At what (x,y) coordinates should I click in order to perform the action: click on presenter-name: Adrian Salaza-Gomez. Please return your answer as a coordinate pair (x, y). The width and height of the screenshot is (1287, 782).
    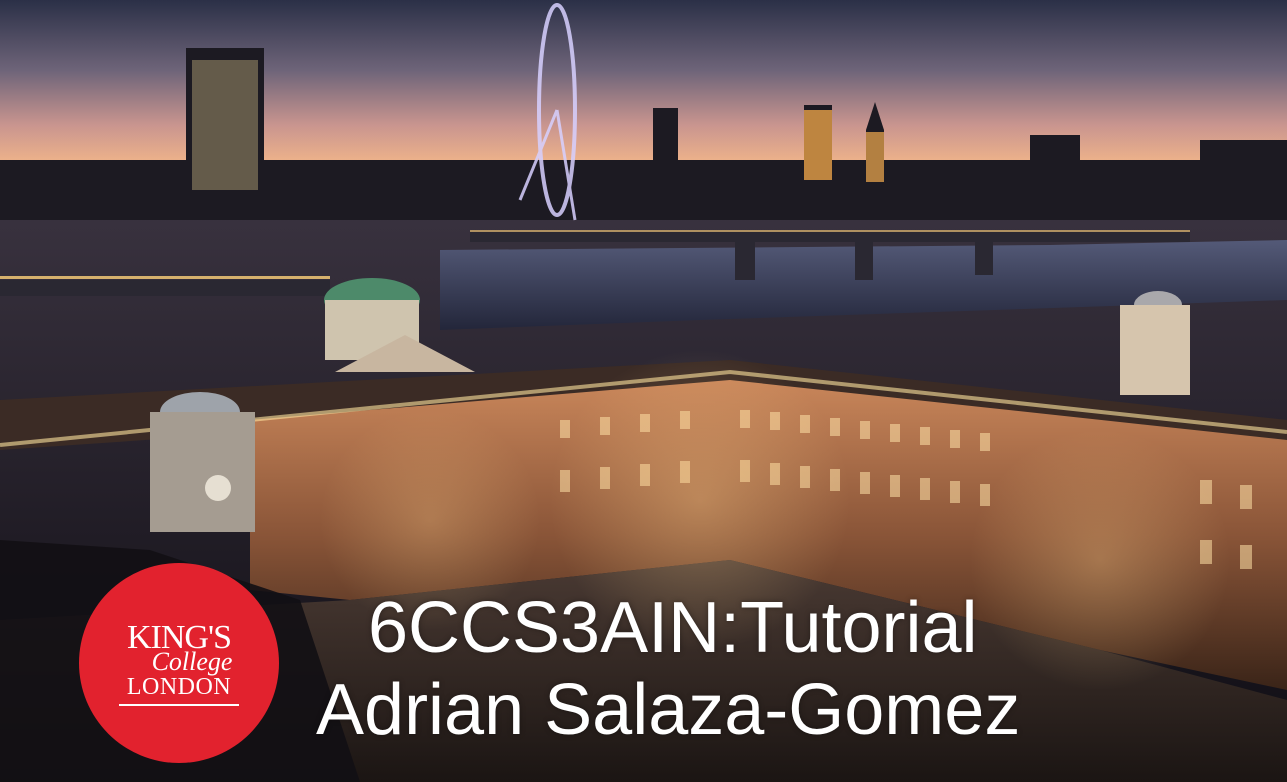
    Looking at the image, I should click on (668, 710).